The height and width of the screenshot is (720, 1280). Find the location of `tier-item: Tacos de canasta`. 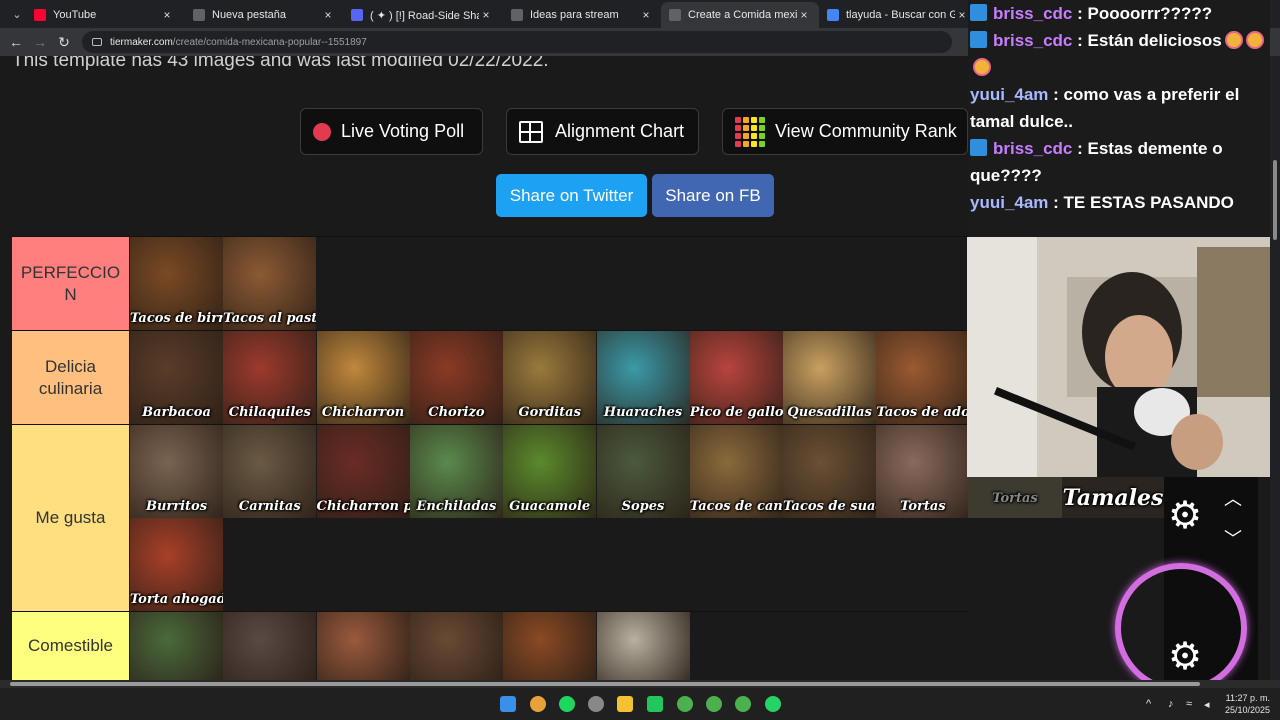

tier-item: Tacos de canasta is located at coordinates (736, 471).